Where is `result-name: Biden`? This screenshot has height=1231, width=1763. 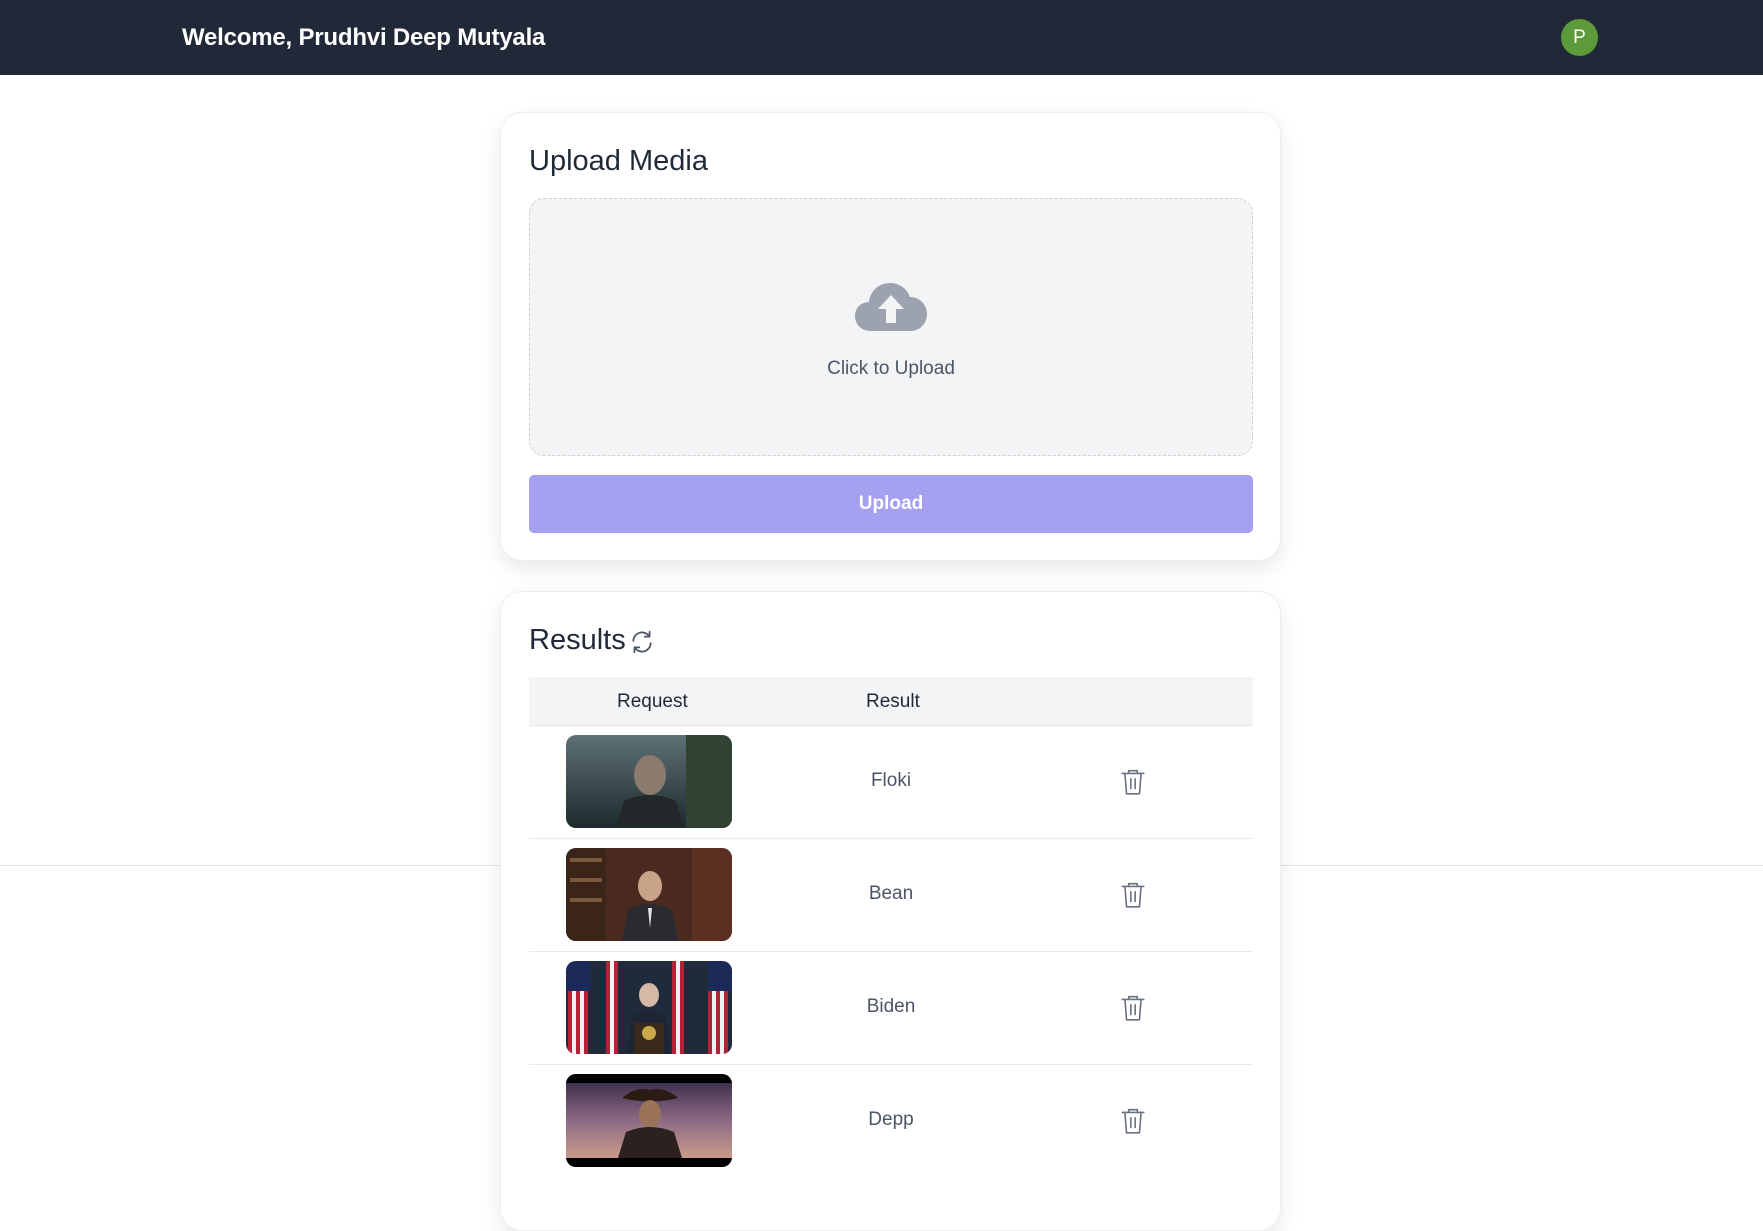 result-name: Biden is located at coordinates (891, 1006).